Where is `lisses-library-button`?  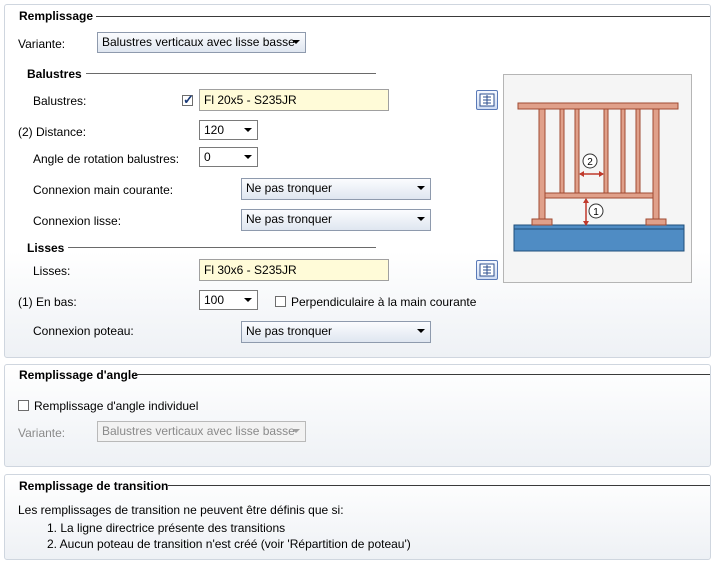
lisses-library-button is located at coordinates (487, 270).